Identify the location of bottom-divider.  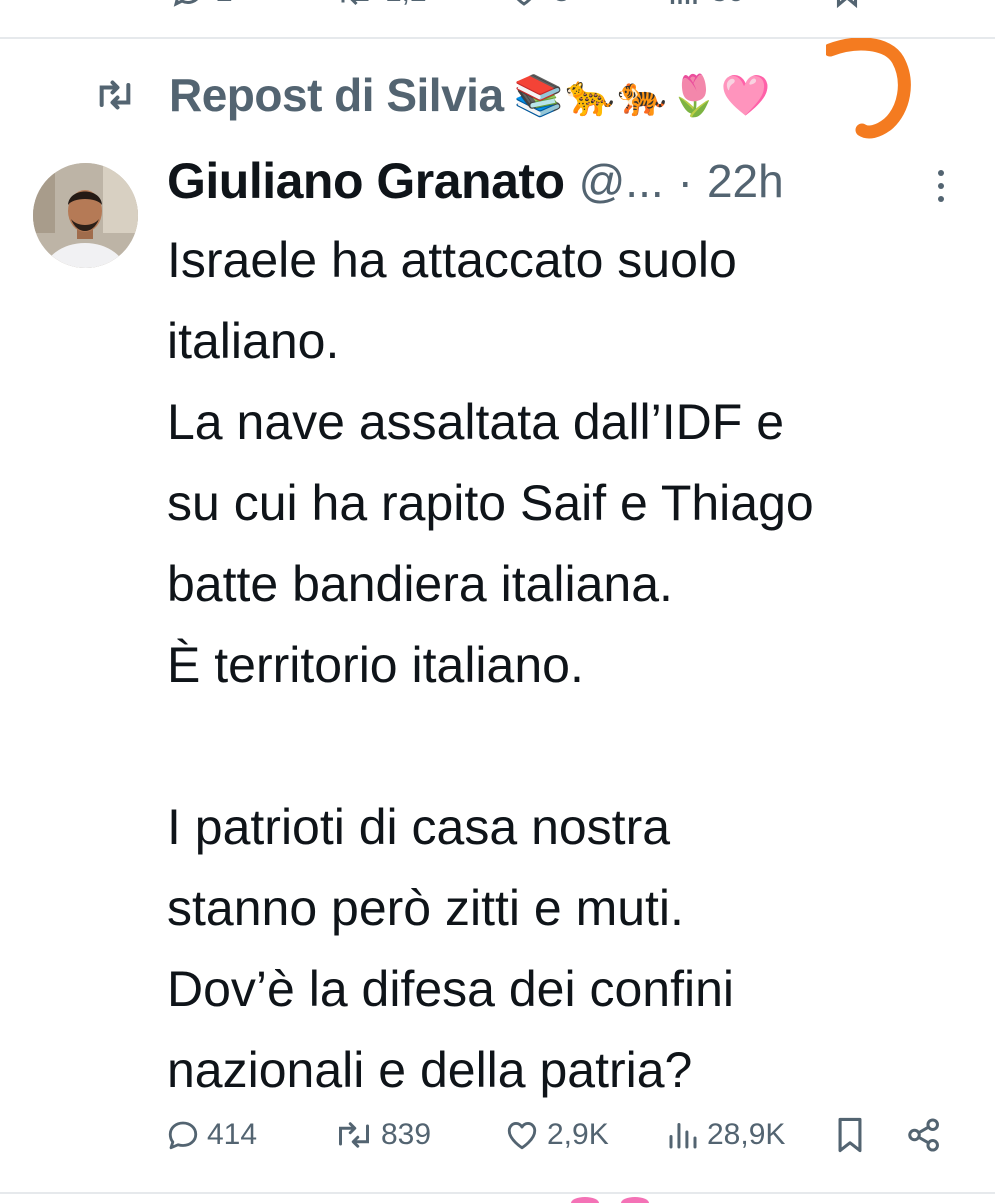
(497, 1193).